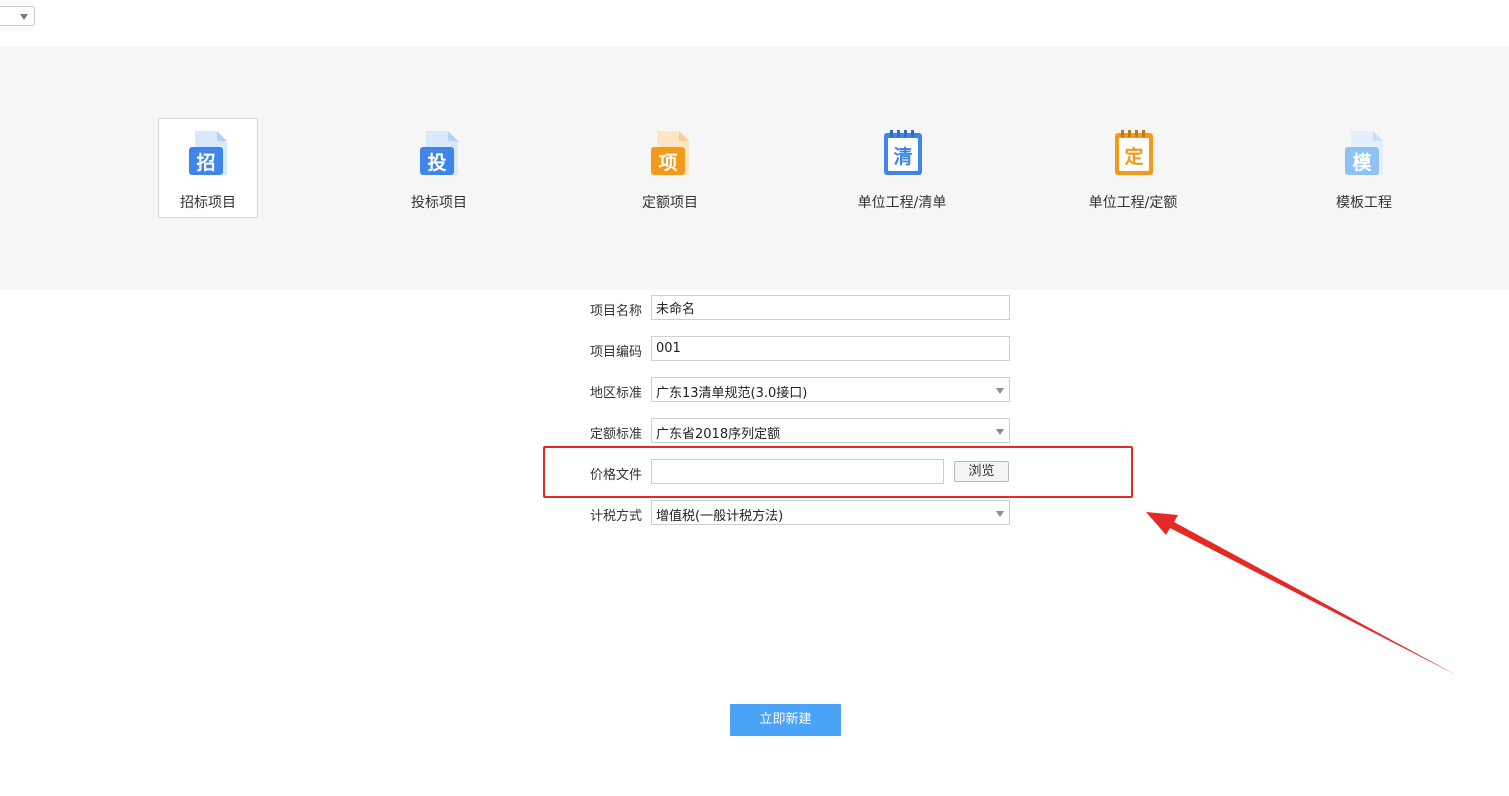 Image resolution: width=1509 pixels, height=796 pixels. What do you see at coordinates (1302, 594) in the screenshot?
I see `annotation-arrow-icon` at bounding box center [1302, 594].